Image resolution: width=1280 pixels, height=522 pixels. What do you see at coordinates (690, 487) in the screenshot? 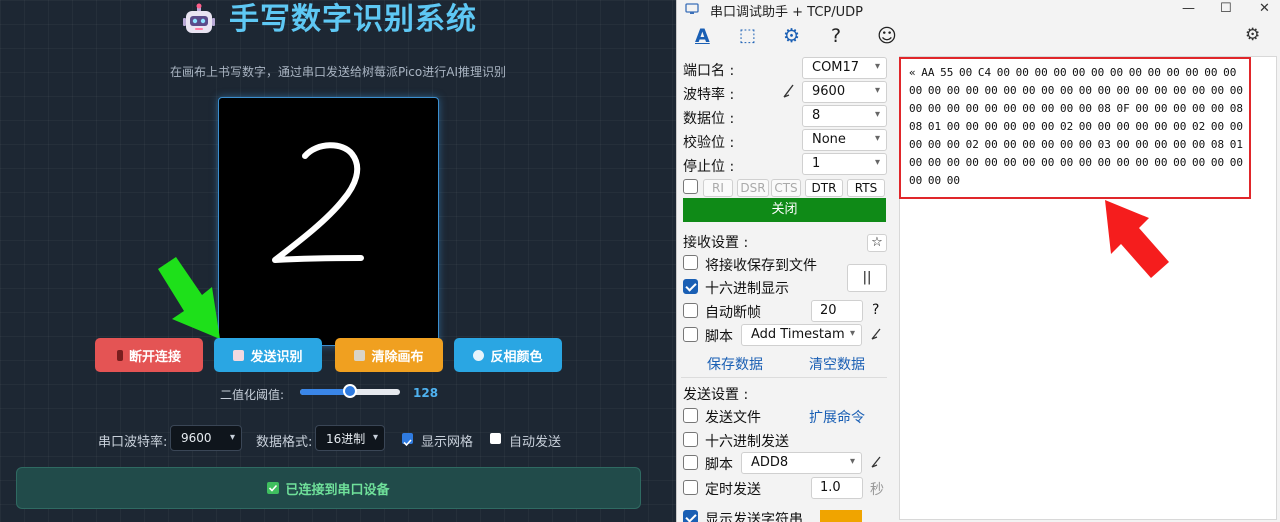
I see `timed-send-checkbox` at bounding box center [690, 487].